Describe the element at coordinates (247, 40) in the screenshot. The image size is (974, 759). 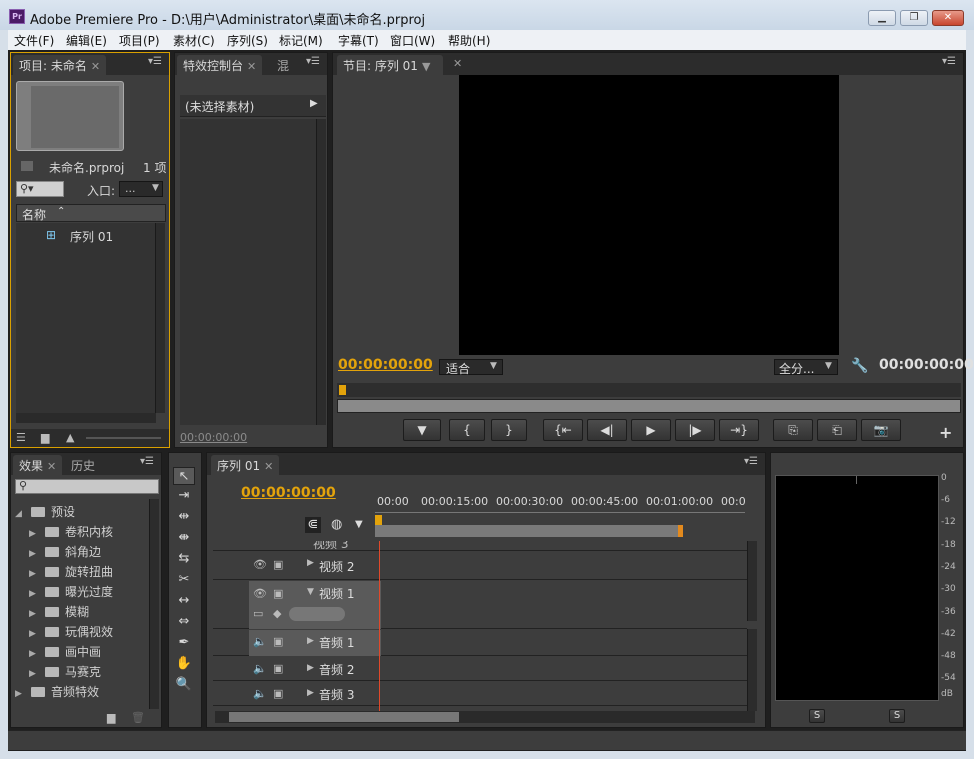
I see `menu-sequence: 序列(S)` at that location.